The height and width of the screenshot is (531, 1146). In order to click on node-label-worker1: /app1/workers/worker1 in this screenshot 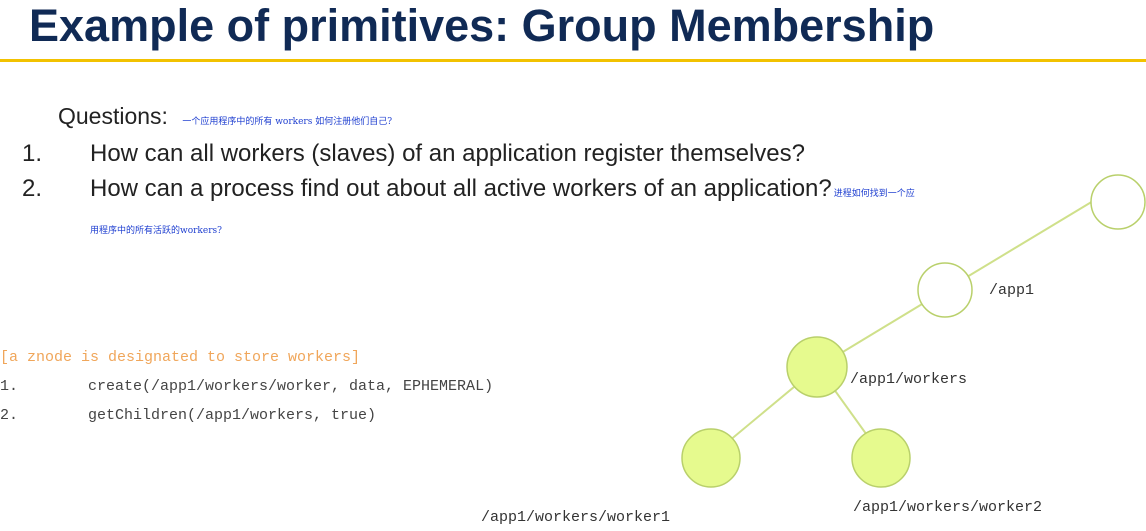, I will do `click(575, 517)`.